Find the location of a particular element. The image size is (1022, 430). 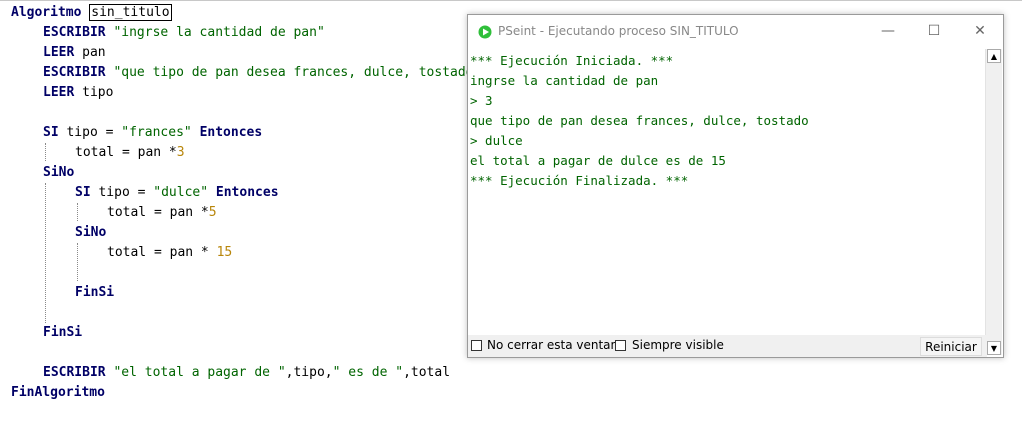

code-line: total = pan *5 is located at coordinates (162, 213).